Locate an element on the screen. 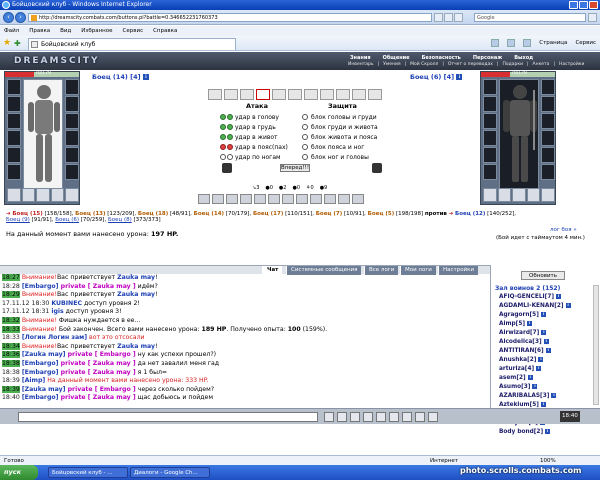 The image size is (600, 480). attack-option-chest: удар в грудь is located at coordinates (248, 127).